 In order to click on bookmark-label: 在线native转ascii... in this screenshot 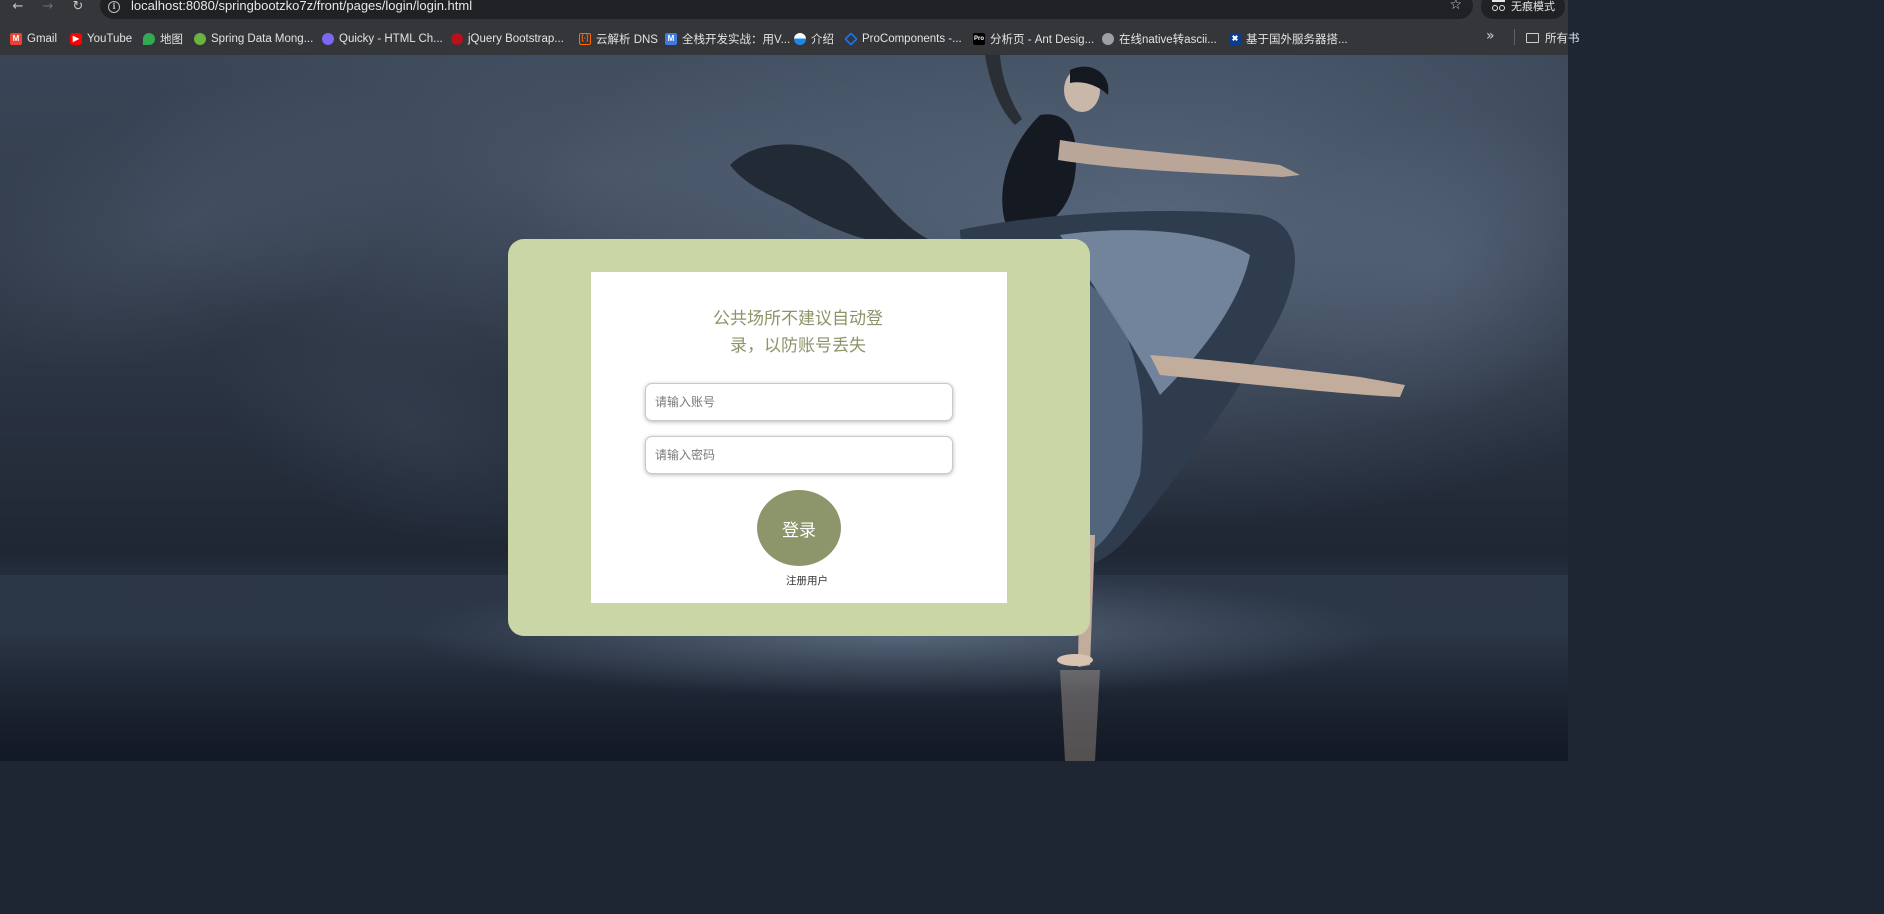, I will do `click(1168, 40)`.